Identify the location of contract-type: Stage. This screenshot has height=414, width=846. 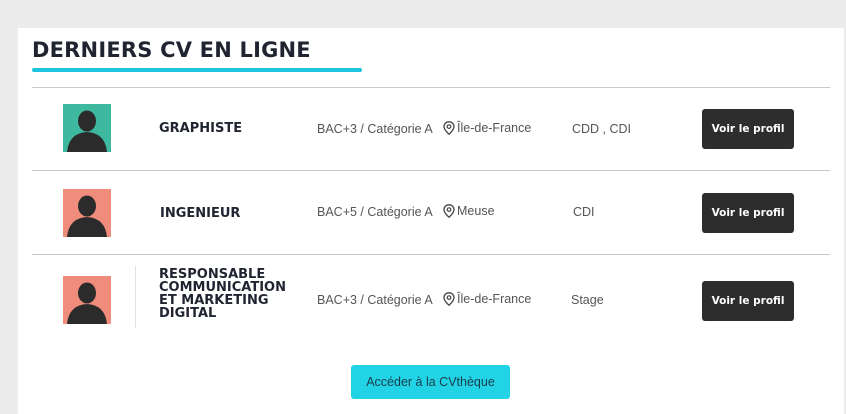
(587, 300).